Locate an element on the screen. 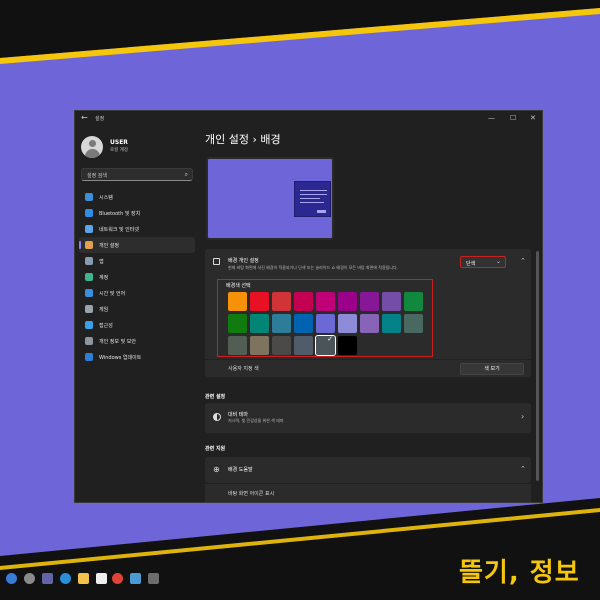 This screenshot has height=600, width=600. sidebar-item-label: 접근성 is located at coordinates (106, 326).